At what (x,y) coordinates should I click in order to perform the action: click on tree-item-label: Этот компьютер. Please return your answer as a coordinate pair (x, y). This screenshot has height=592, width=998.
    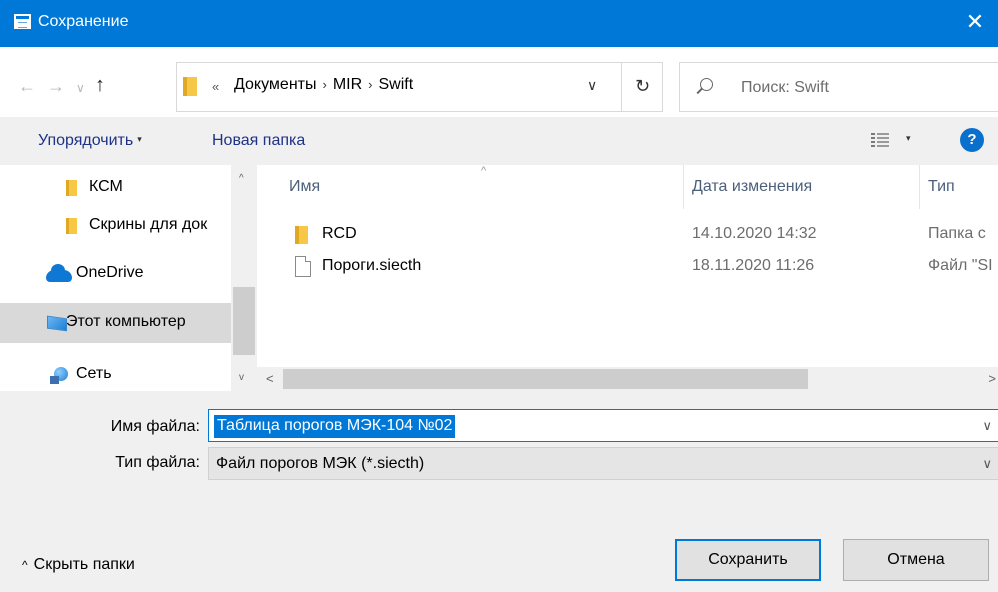
    Looking at the image, I should click on (126, 321).